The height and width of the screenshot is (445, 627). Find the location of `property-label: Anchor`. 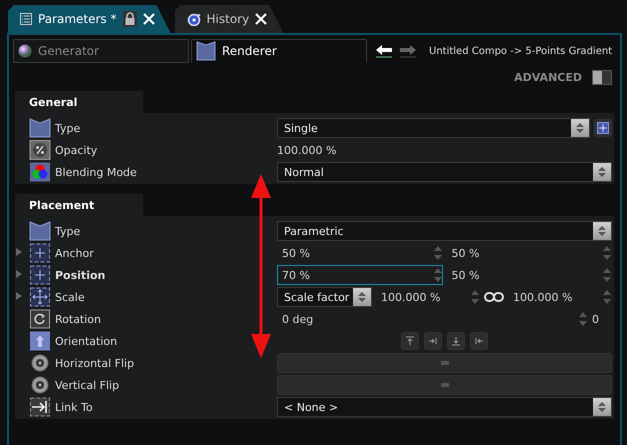

property-label: Anchor is located at coordinates (75, 253).